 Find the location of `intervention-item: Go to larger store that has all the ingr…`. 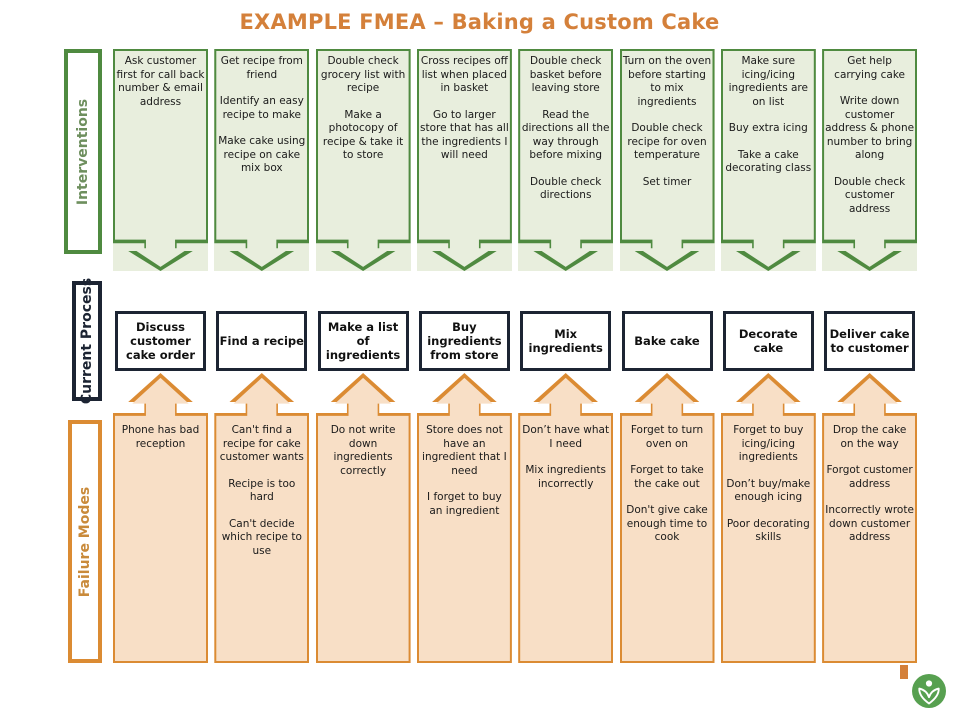

intervention-item: Go to larger store that has all the ingr… is located at coordinates (464, 135).